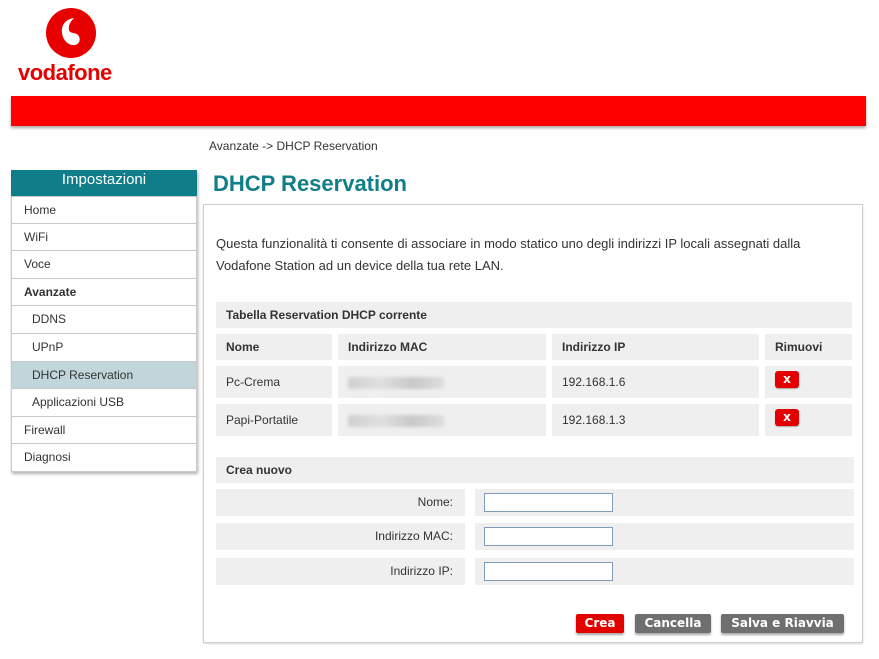 Image resolution: width=879 pixels, height=659 pixels. What do you see at coordinates (535, 470) in the screenshot?
I see `create-section-title: Crea nuovo` at bounding box center [535, 470].